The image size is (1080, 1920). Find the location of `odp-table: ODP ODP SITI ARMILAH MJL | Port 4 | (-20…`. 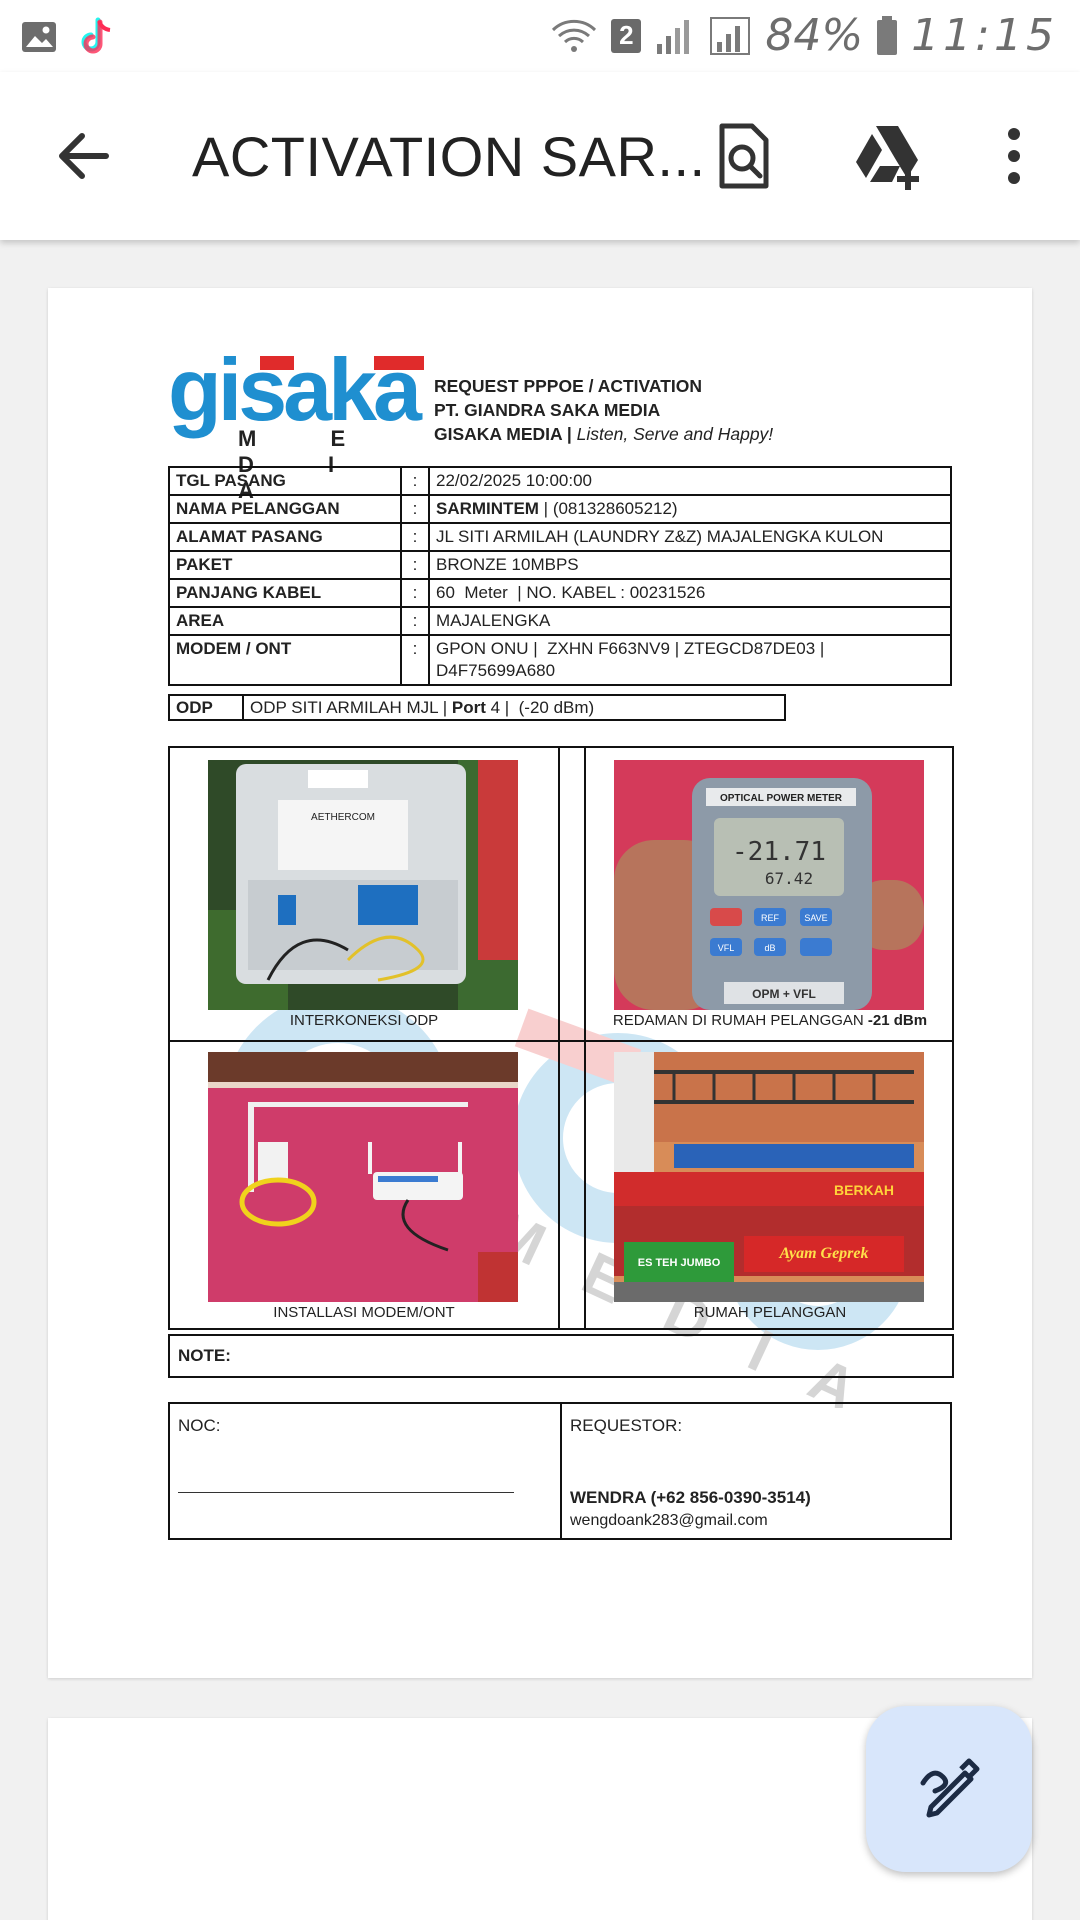

odp-table: ODP ODP SITI ARMILAH MJL | Port 4 | (-20… is located at coordinates (477, 707).